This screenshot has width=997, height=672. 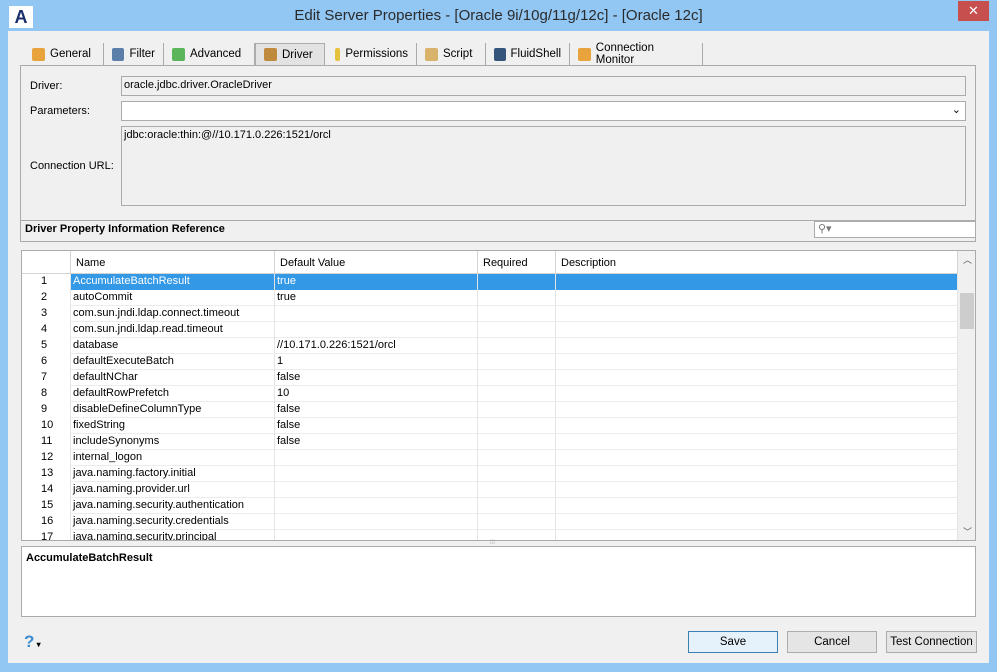 What do you see at coordinates (209, 54) in the screenshot?
I see `tab-advanced: Advanced` at bounding box center [209, 54].